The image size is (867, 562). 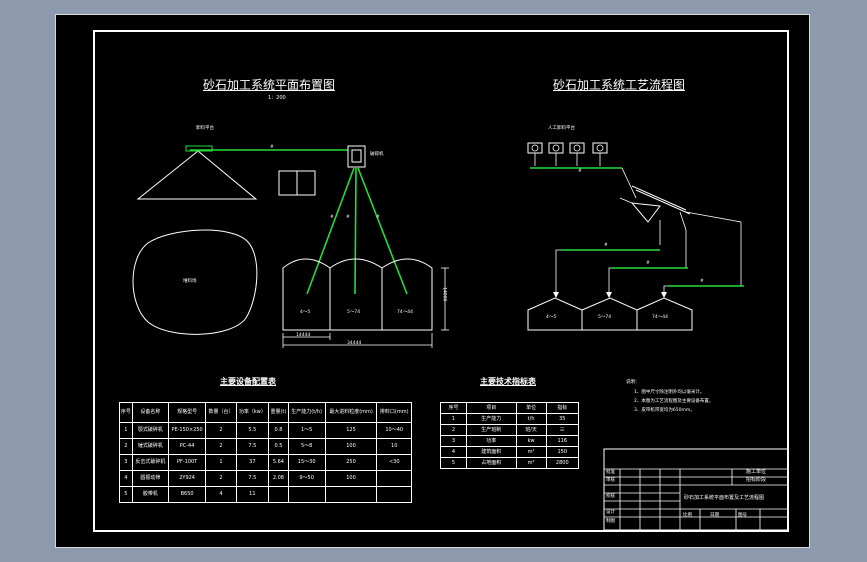 I want to click on equip-header-cell: 规格型号, so click(x=187, y=412).